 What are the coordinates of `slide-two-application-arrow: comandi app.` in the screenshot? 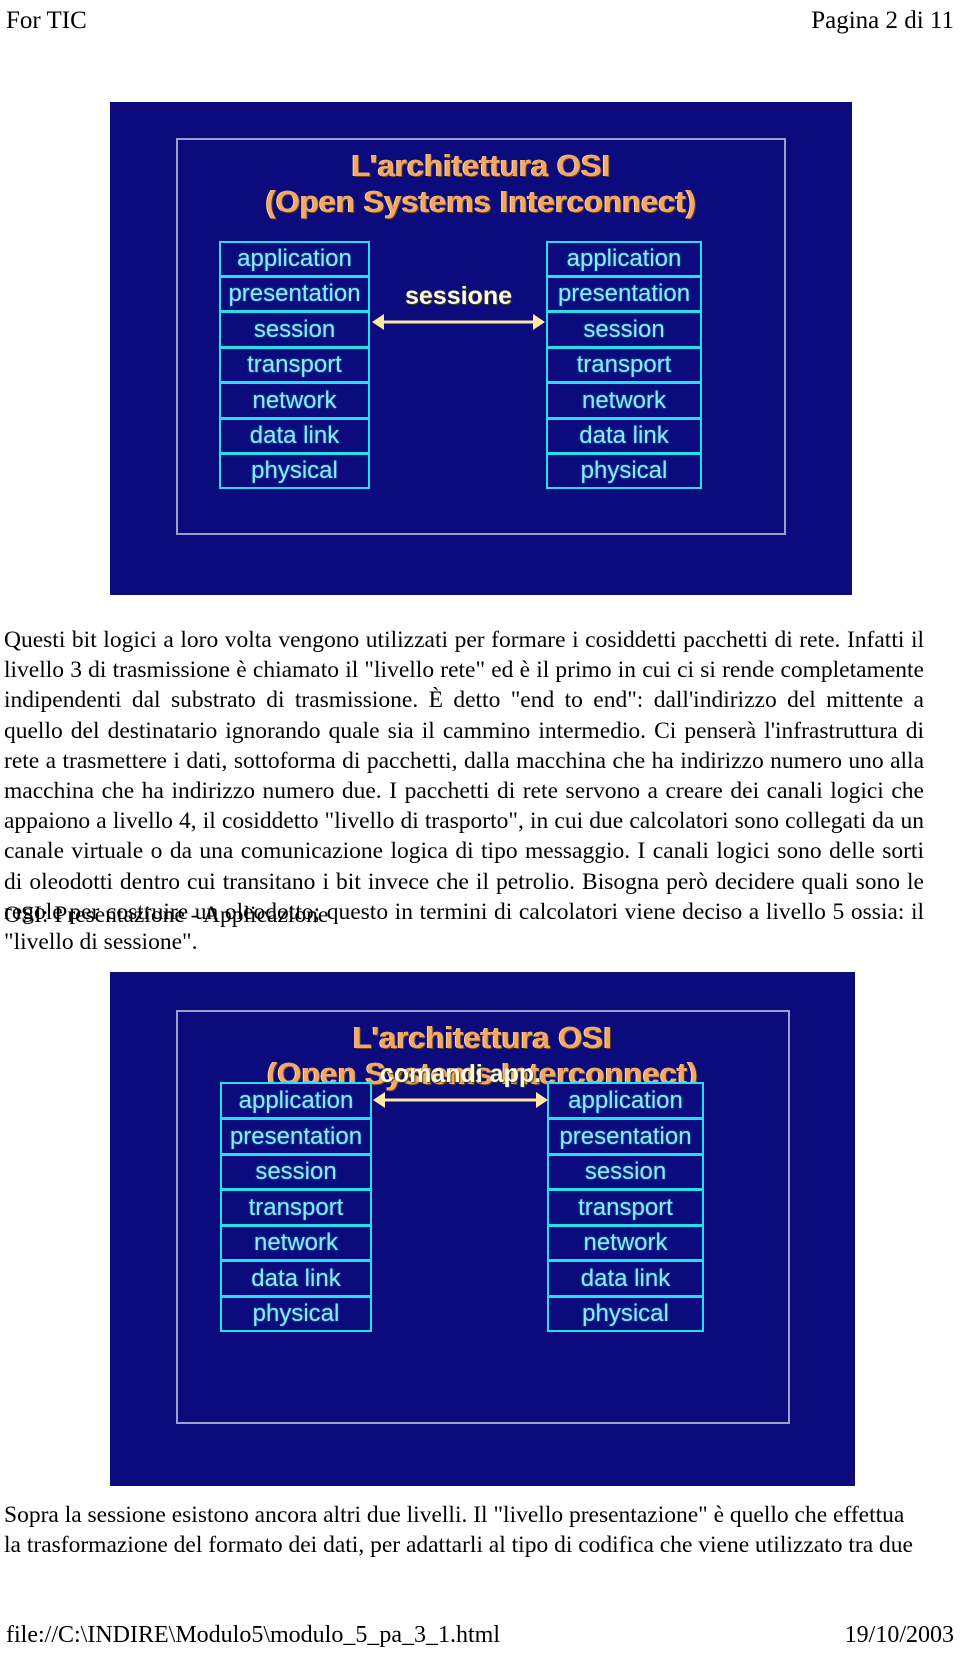 It's located at (460, 1085).